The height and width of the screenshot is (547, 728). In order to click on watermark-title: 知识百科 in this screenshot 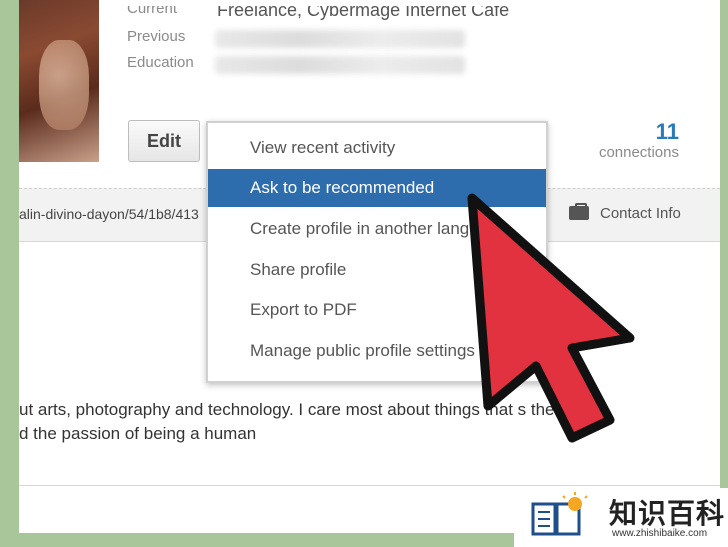, I will do `click(667, 513)`.